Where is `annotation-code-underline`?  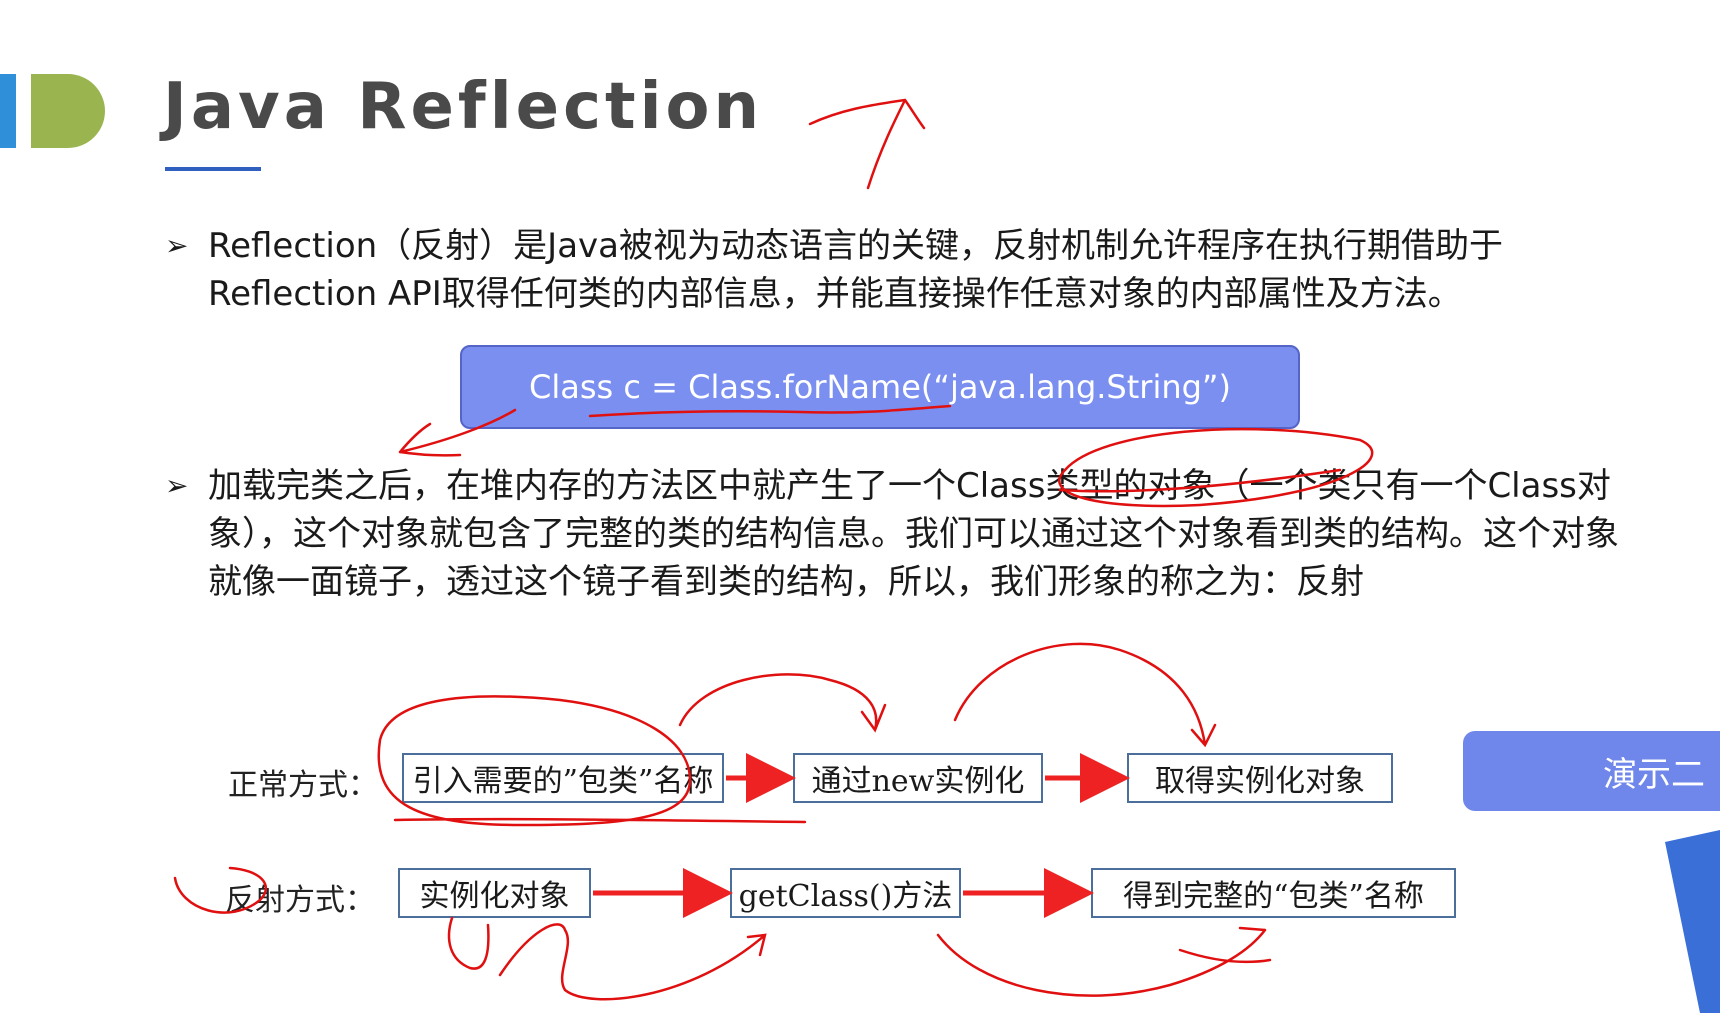
annotation-code-underline is located at coordinates (770, 411).